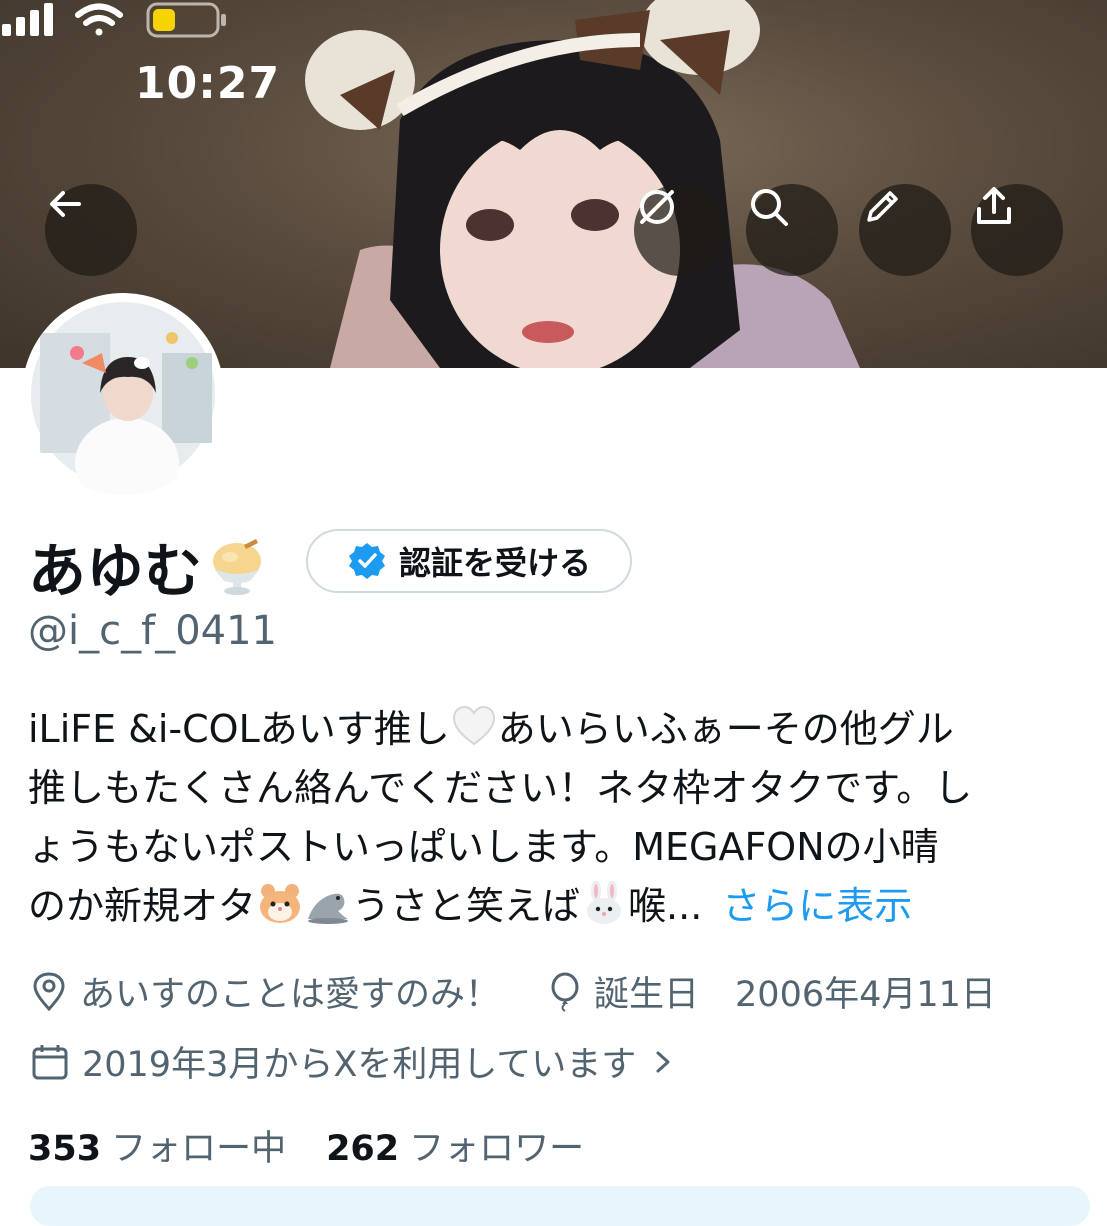 This screenshot has height=1226, width=1107. What do you see at coordinates (99, 19) in the screenshot?
I see `wifi-icon` at bounding box center [99, 19].